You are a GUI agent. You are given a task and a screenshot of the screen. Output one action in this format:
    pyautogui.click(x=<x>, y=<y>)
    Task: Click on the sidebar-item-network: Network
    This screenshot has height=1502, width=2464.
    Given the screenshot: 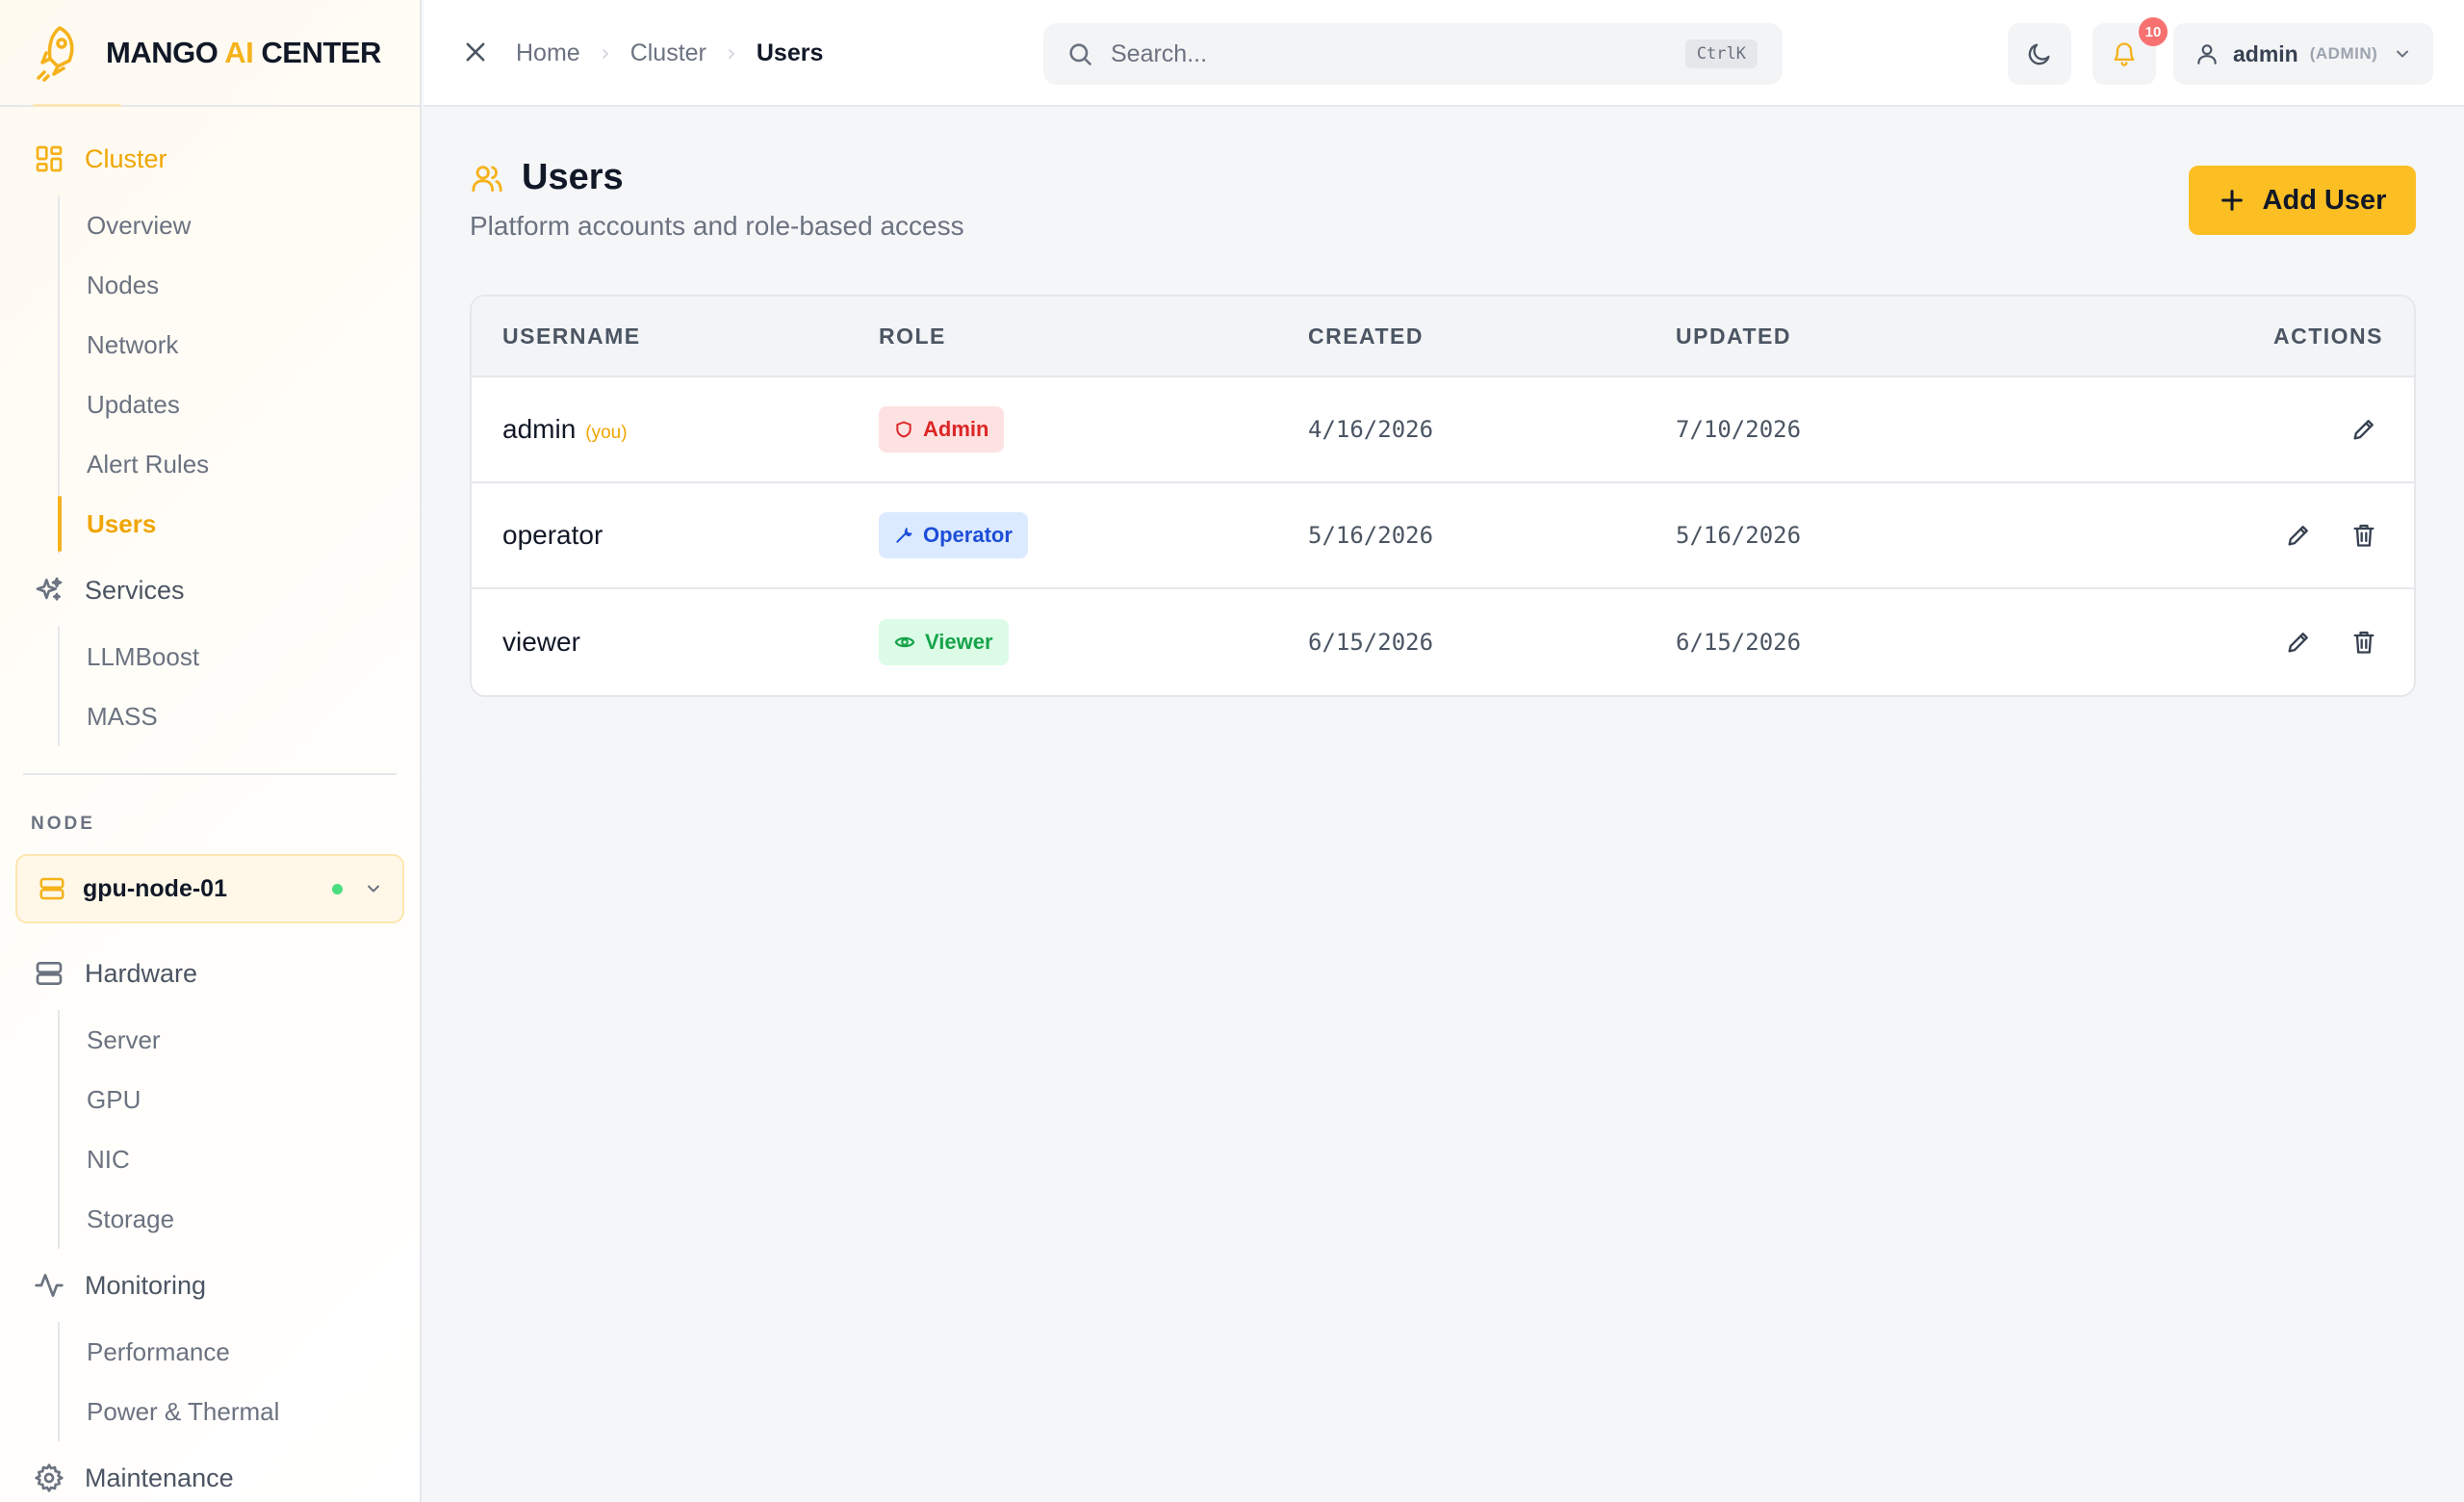 What is the action you would take?
    pyautogui.click(x=240, y=345)
    